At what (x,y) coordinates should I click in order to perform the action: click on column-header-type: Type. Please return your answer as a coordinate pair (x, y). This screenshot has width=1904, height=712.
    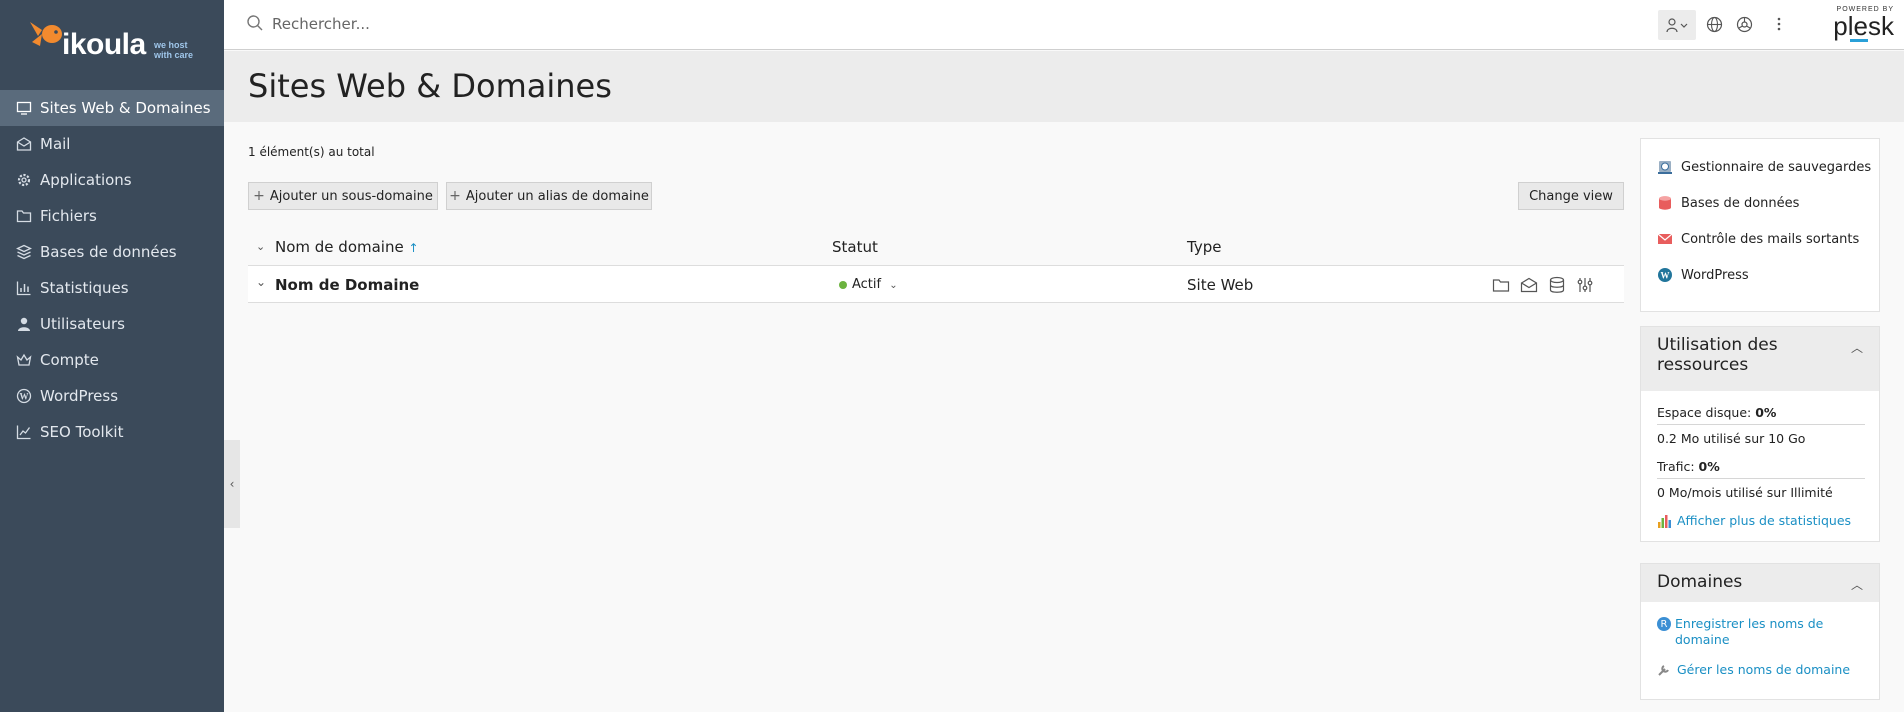
    Looking at the image, I should click on (1204, 247).